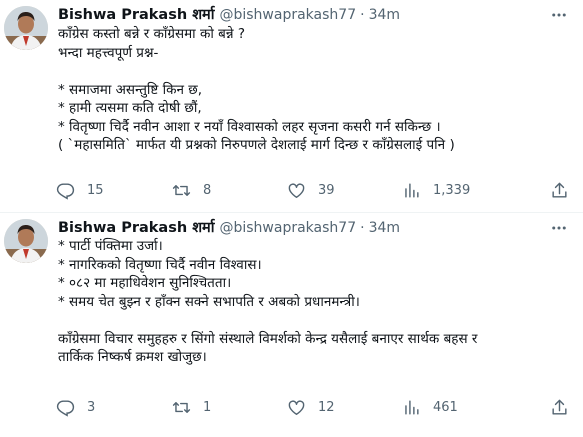  What do you see at coordinates (132, 357) in the screenshot?
I see `tweet-text-line: तार्किक निष्कर्ष क्रमश खोजुछ।` at bounding box center [132, 357].